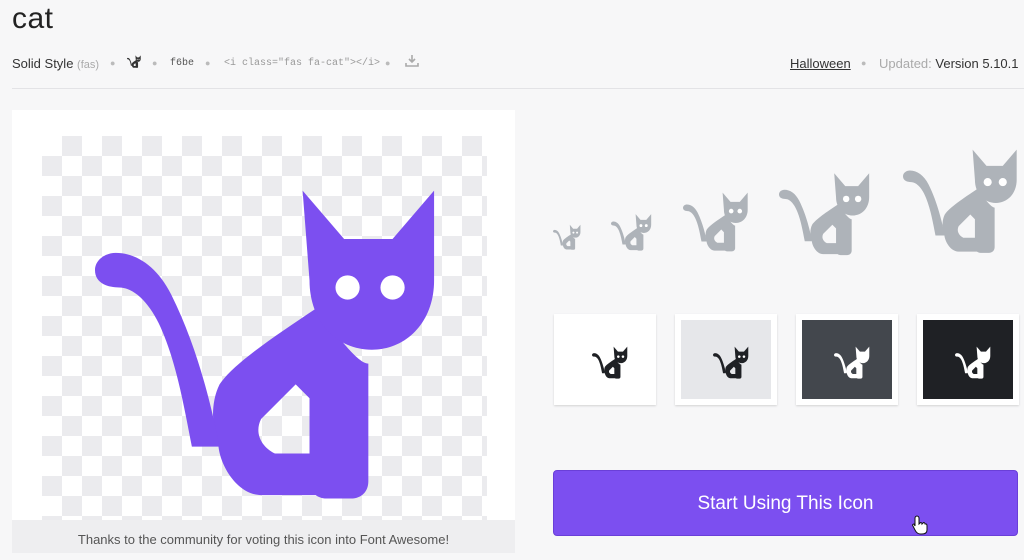 The width and height of the screenshot is (1024, 560). I want to click on html-snippet: <i class="fas fa-cat"></i>, so click(302, 63).